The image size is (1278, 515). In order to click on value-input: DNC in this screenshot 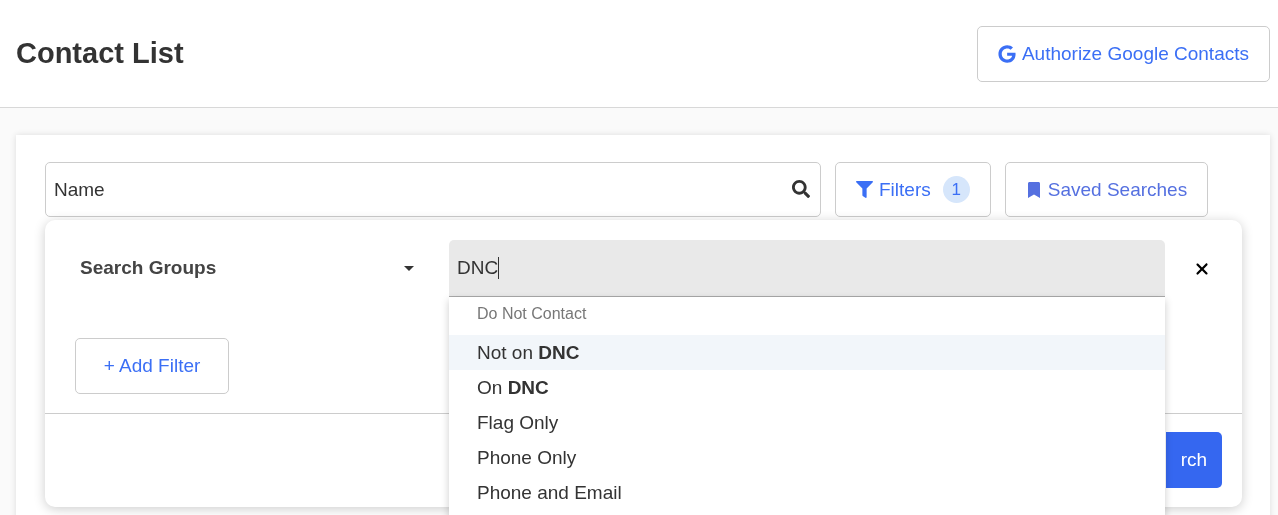, I will do `click(807, 268)`.